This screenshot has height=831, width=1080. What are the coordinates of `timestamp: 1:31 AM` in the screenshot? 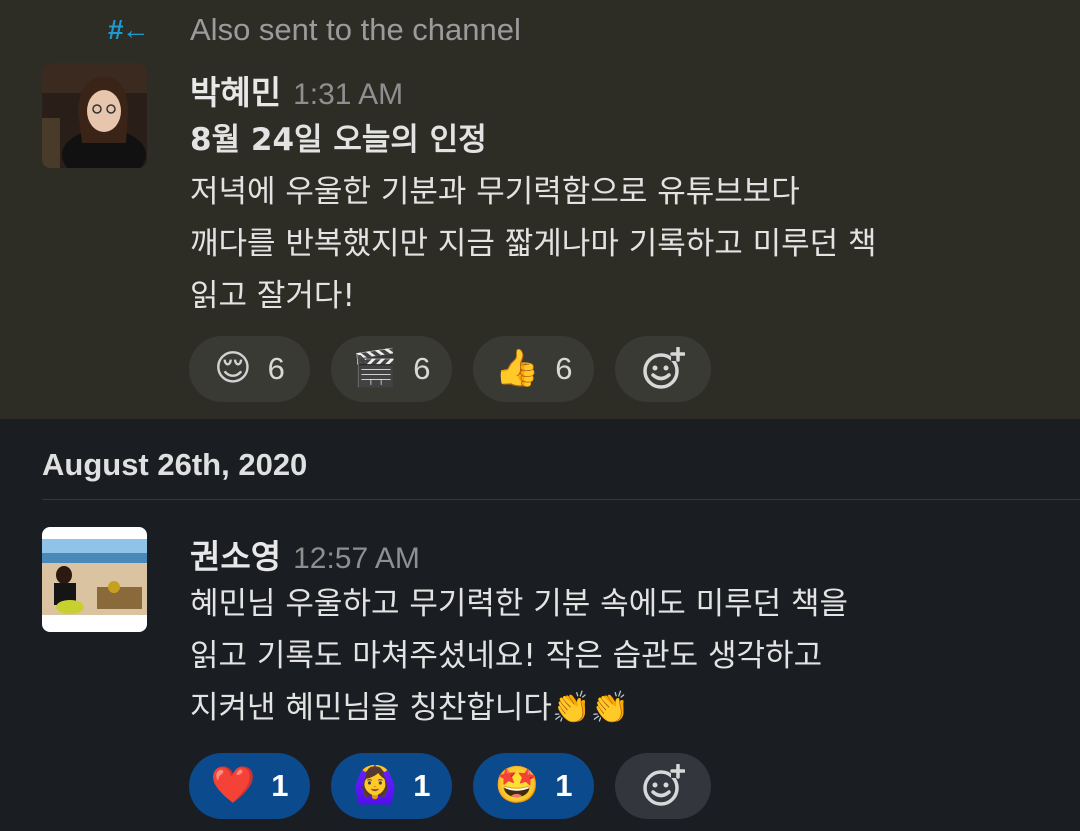 It's located at (348, 95).